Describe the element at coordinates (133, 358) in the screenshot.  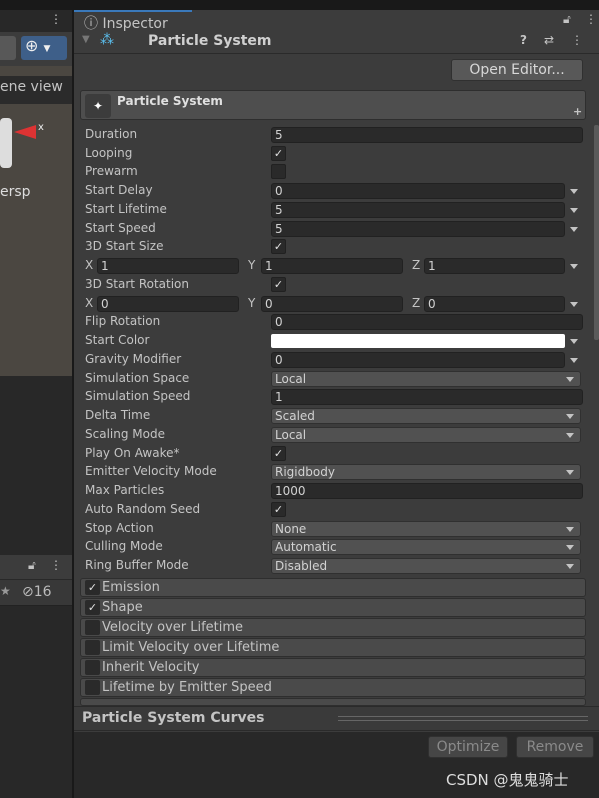
I see `field-label: Gravity Modifier` at that location.